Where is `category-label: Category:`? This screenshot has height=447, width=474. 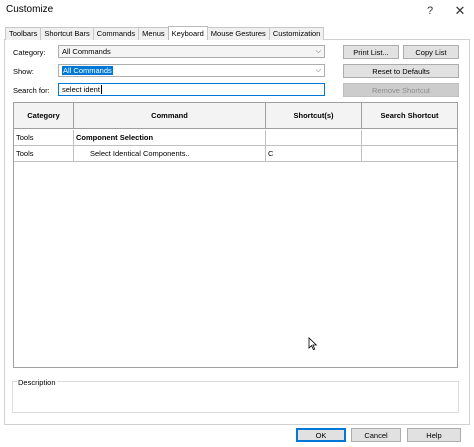 category-label: Category: is located at coordinates (29, 52).